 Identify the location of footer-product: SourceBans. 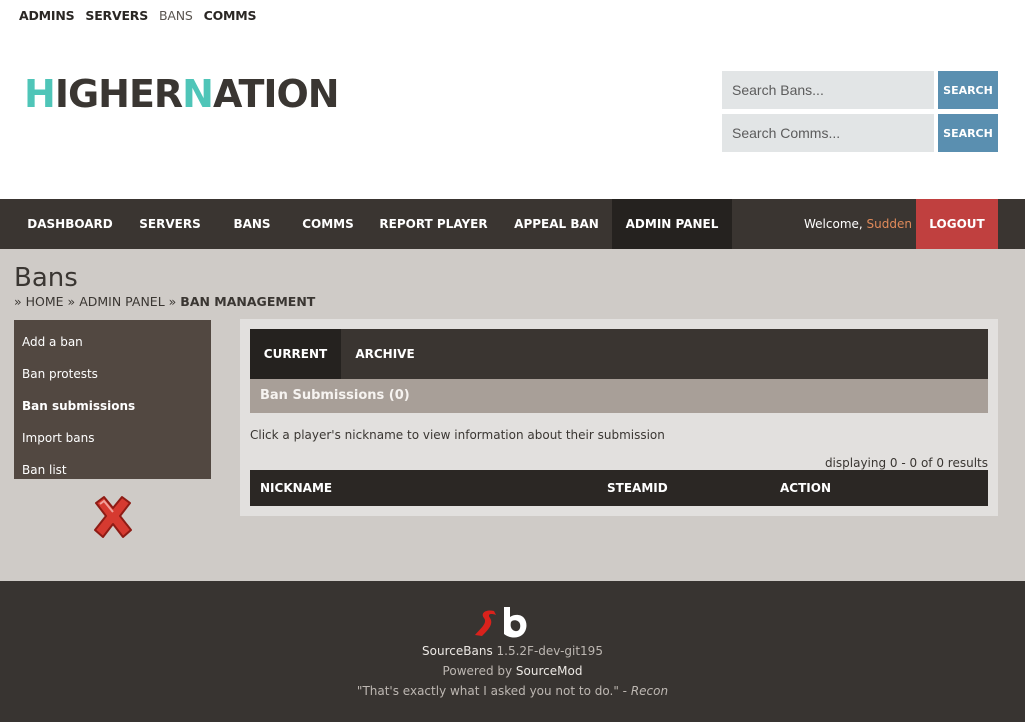
(457, 651).